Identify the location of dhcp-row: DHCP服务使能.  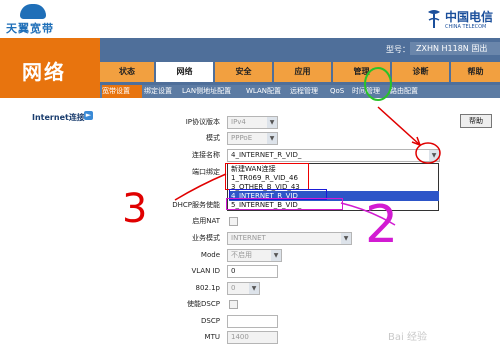
(162, 205).